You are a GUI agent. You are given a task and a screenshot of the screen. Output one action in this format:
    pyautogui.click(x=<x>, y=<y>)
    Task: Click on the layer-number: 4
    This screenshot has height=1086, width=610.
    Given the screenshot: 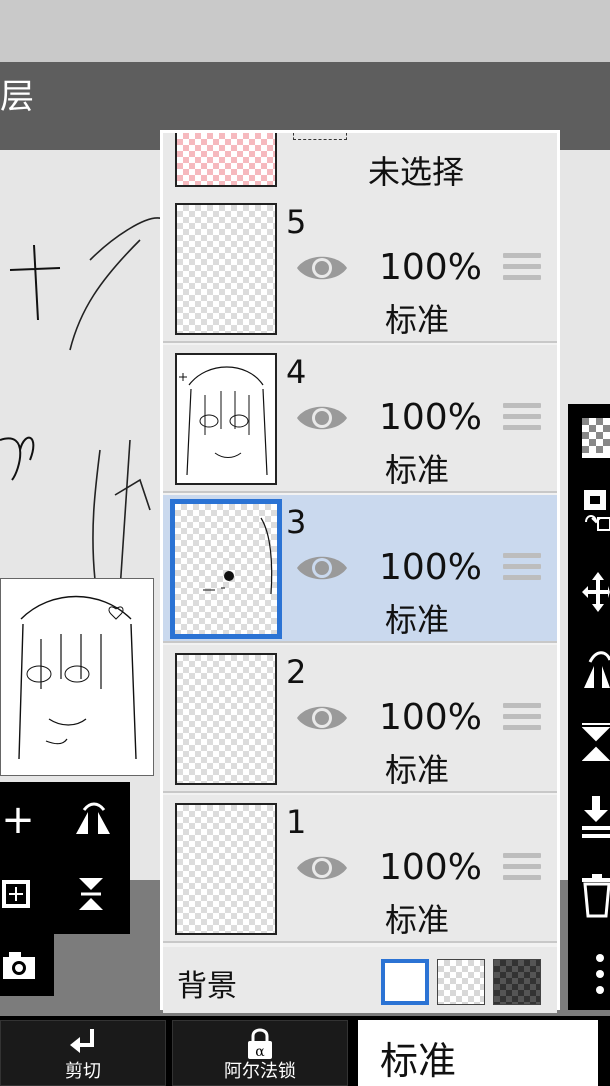 What is the action you would take?
    pyautogui.click(x=296, y=372)
    